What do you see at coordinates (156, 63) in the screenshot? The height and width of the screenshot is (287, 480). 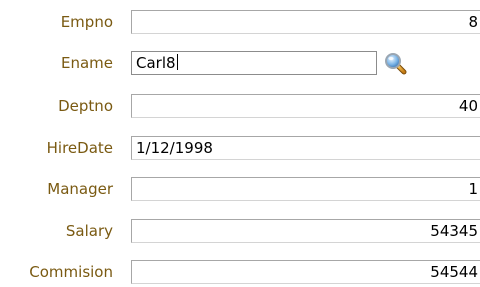 I see `ename-value: Carl8` at bounding box center [156, 63].